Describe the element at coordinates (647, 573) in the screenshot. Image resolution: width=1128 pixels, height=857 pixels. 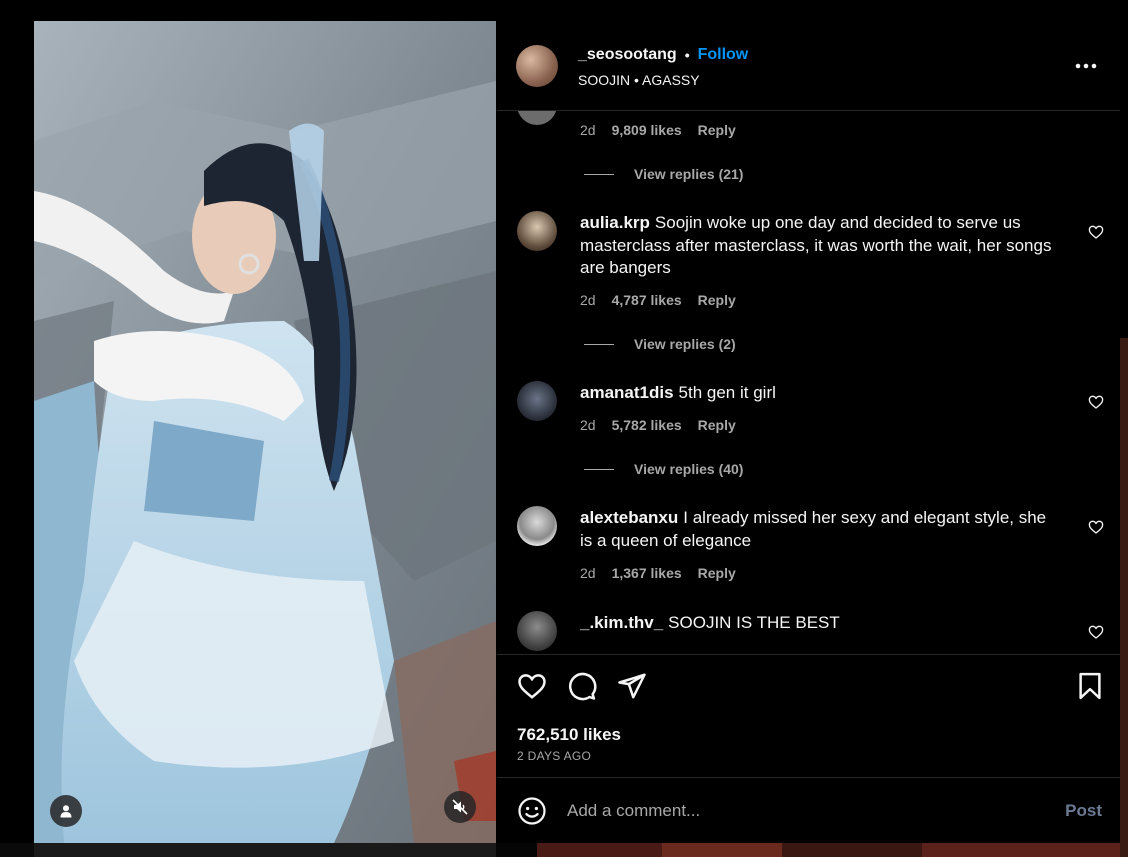
I see `comment-likes: 1,367 likes` at that location.